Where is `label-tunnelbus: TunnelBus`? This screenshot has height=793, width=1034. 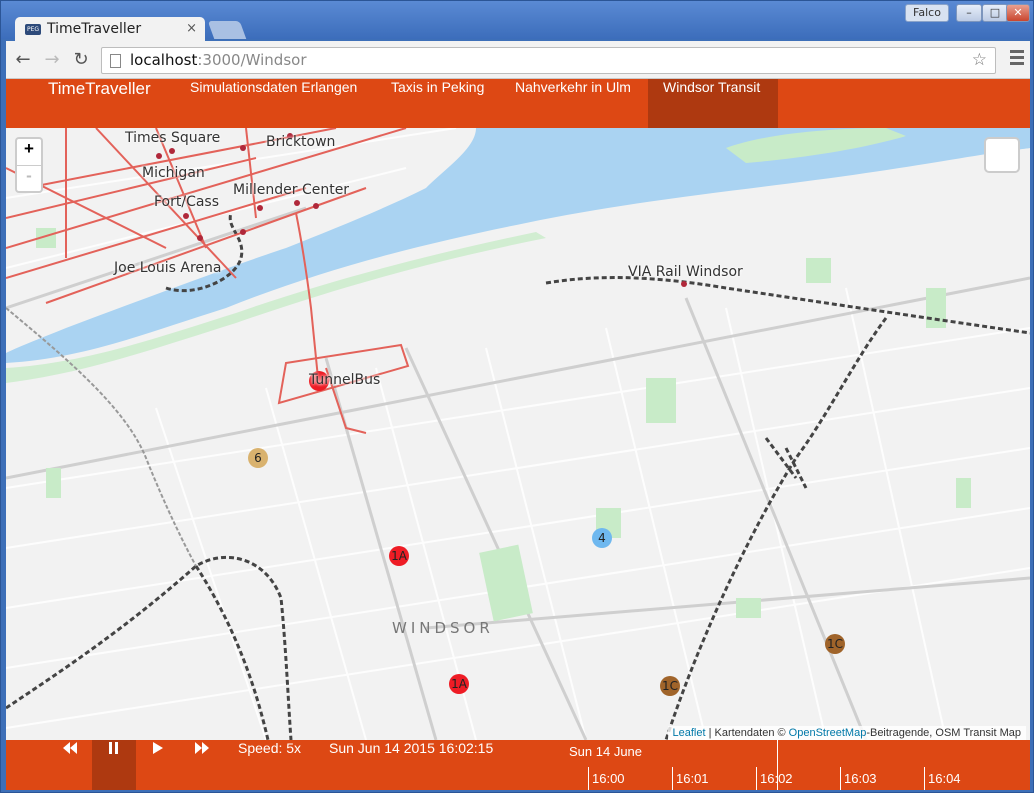 label-tunnelbus: TunnelBus is located at coordinates (345, 380).